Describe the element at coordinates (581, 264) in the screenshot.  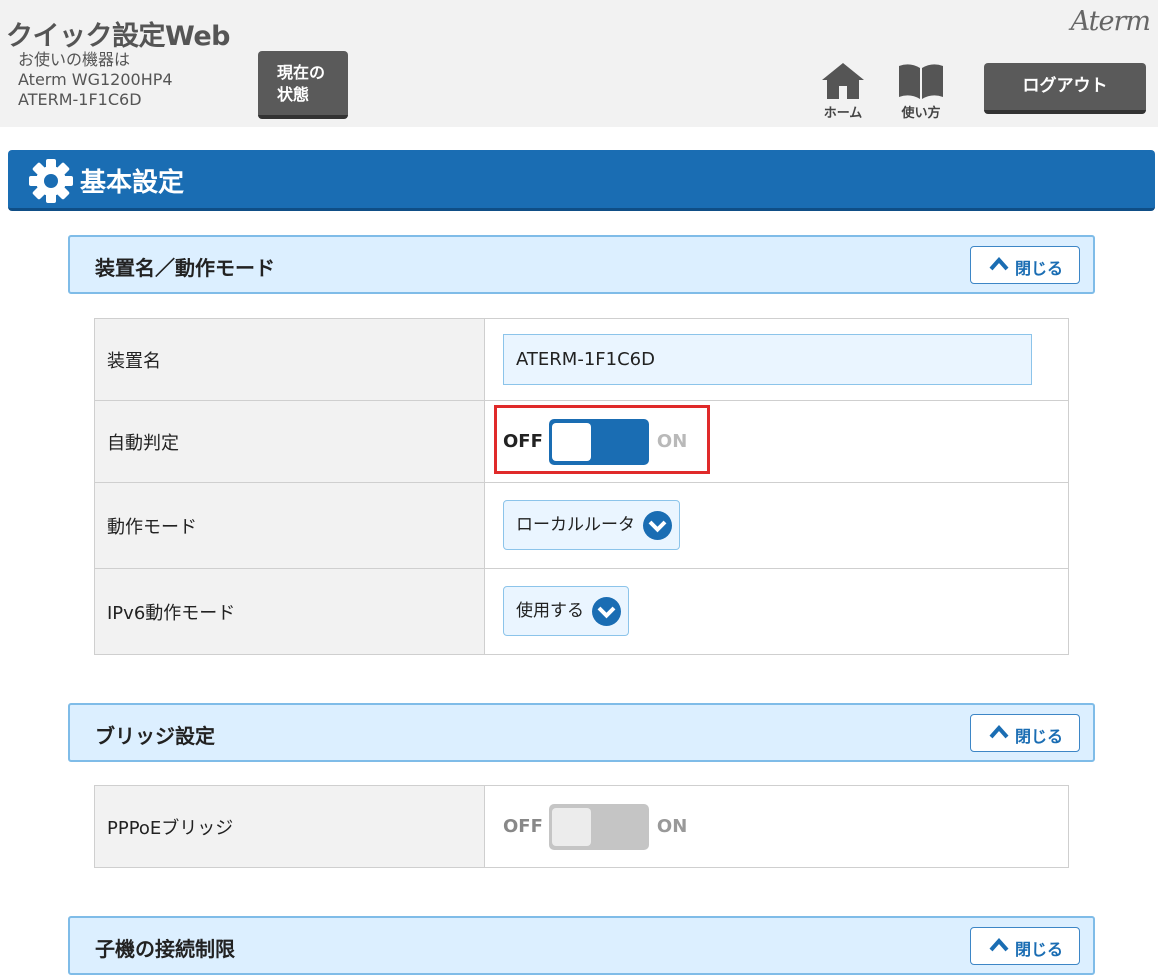
I see `panel-header-device-mode: 装置名／動作モード 閉じる` at that location.